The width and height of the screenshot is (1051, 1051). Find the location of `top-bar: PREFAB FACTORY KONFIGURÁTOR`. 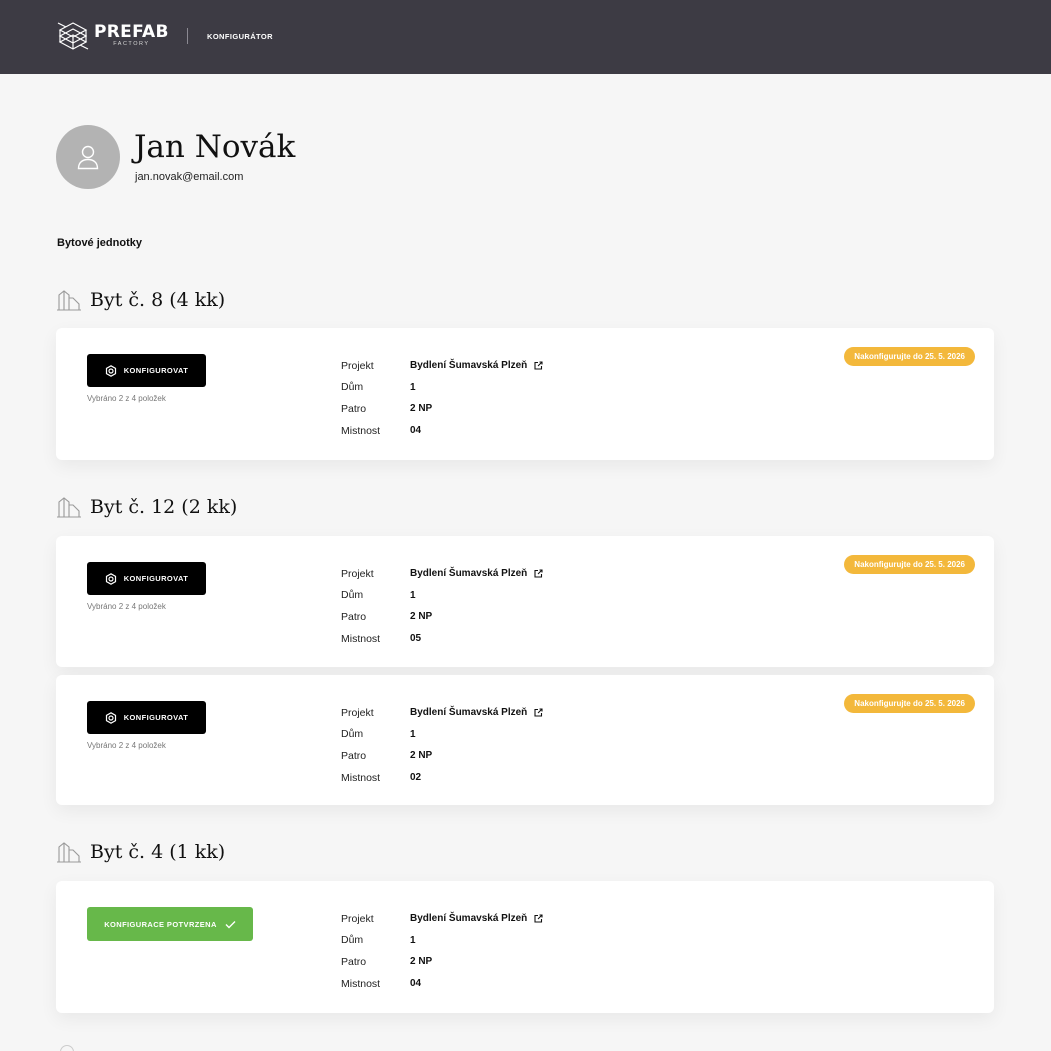

top-bar: PREFAB FACTORY KONFIGURÁTOR is located at coordinates (525, 37).